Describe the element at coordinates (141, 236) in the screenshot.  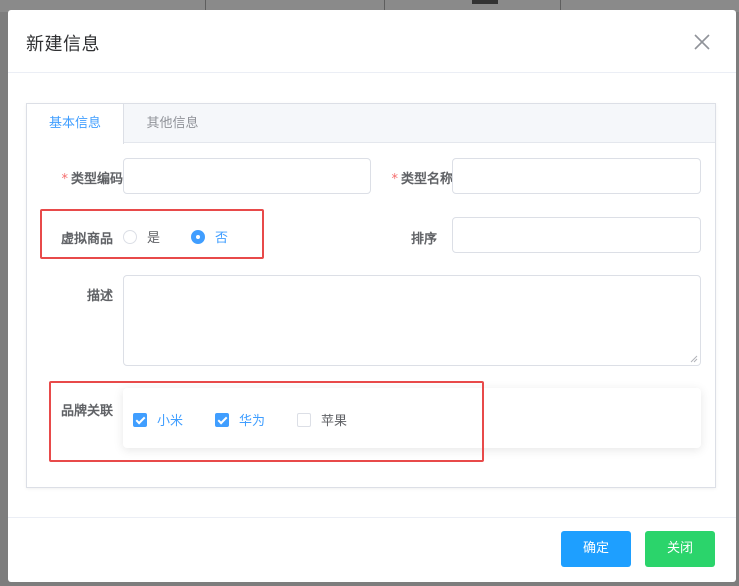
I see `virtual-goods-yes-radio: 是` at that location.